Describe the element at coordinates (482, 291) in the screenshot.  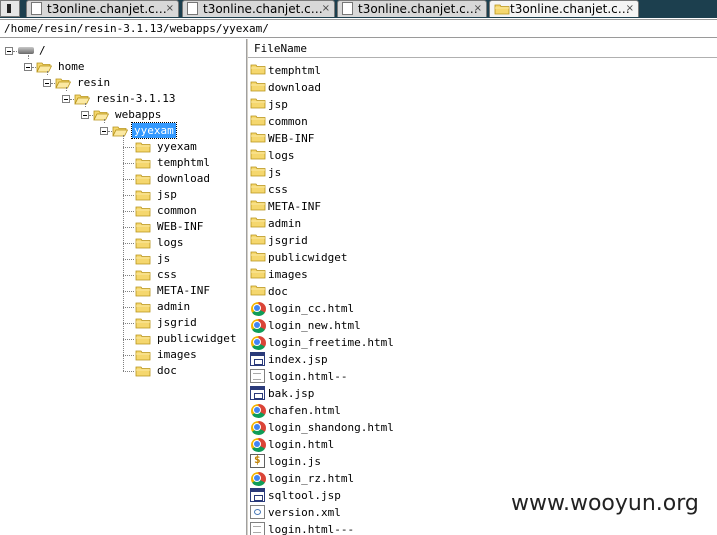
I see `file-row: doc` at that location.